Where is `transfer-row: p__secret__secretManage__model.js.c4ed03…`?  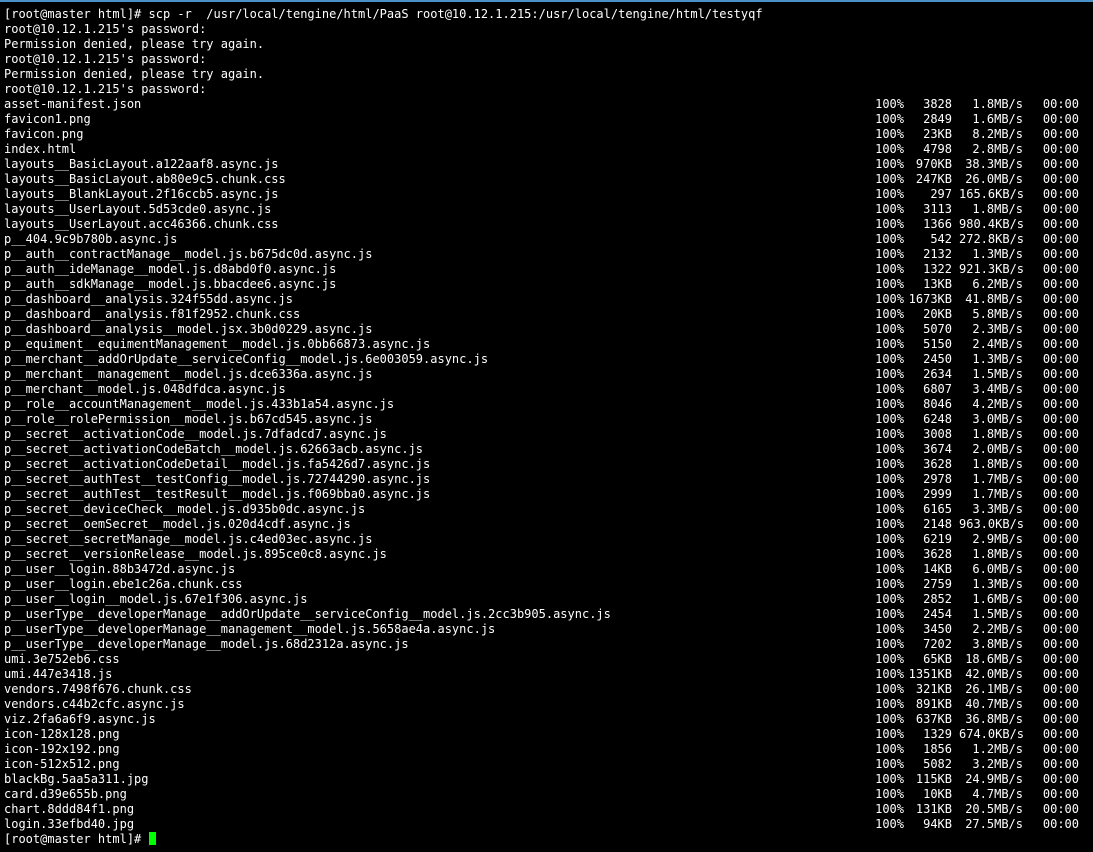
transfer-row: p__secret__secretManage__model.js.c4ed03… is located at coordinates (548, 539).